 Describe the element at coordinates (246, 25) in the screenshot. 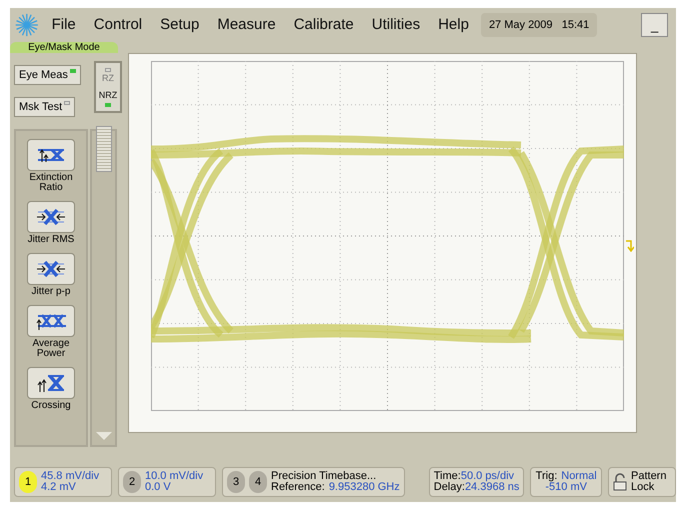

I see `menu-item: Measure` at that location.